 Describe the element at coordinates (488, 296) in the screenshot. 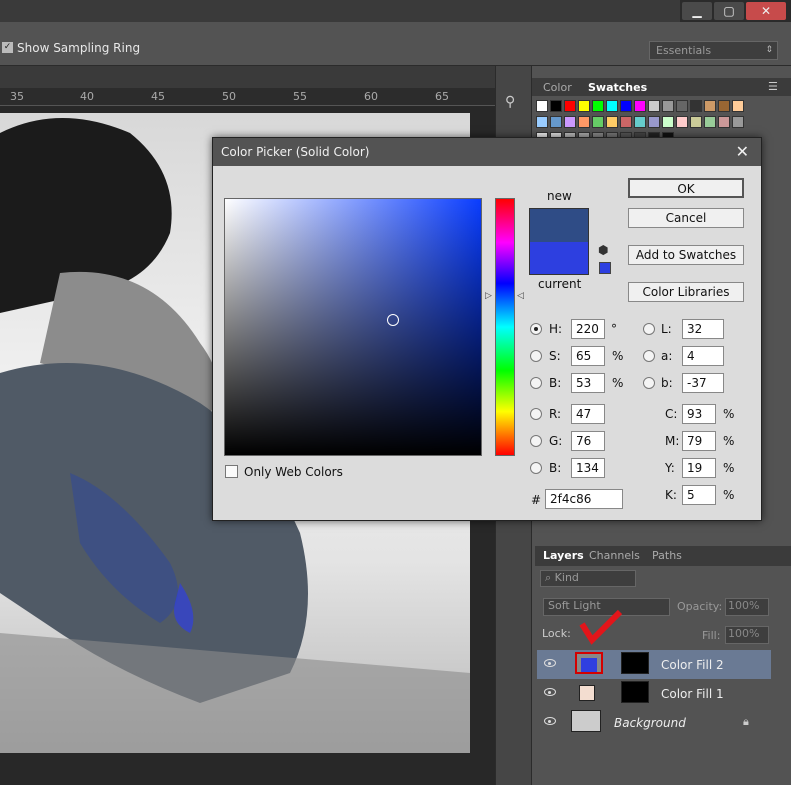

I see `hue-slider-left-arrow-icon: ▷` at that location.